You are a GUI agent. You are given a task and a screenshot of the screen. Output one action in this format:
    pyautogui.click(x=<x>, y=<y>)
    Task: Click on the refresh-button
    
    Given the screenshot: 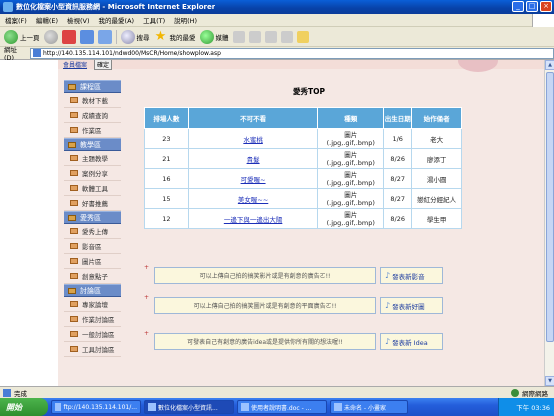 What is the action you would take?
    pyautogui.click(x=86, y=36)
    